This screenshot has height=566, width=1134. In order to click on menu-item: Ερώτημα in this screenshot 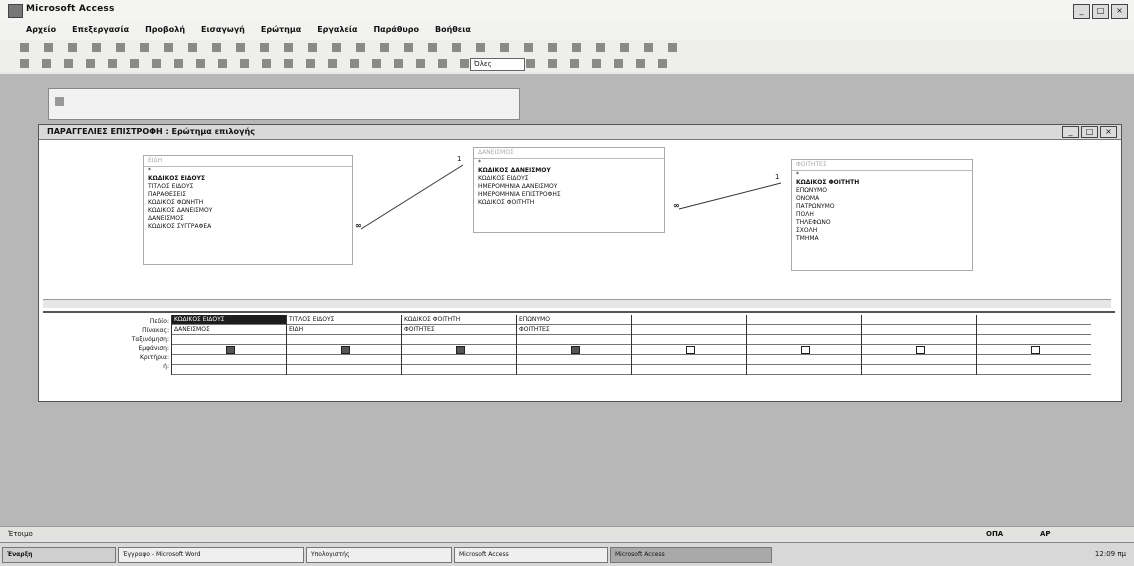, I will do `click(281, 29)`.